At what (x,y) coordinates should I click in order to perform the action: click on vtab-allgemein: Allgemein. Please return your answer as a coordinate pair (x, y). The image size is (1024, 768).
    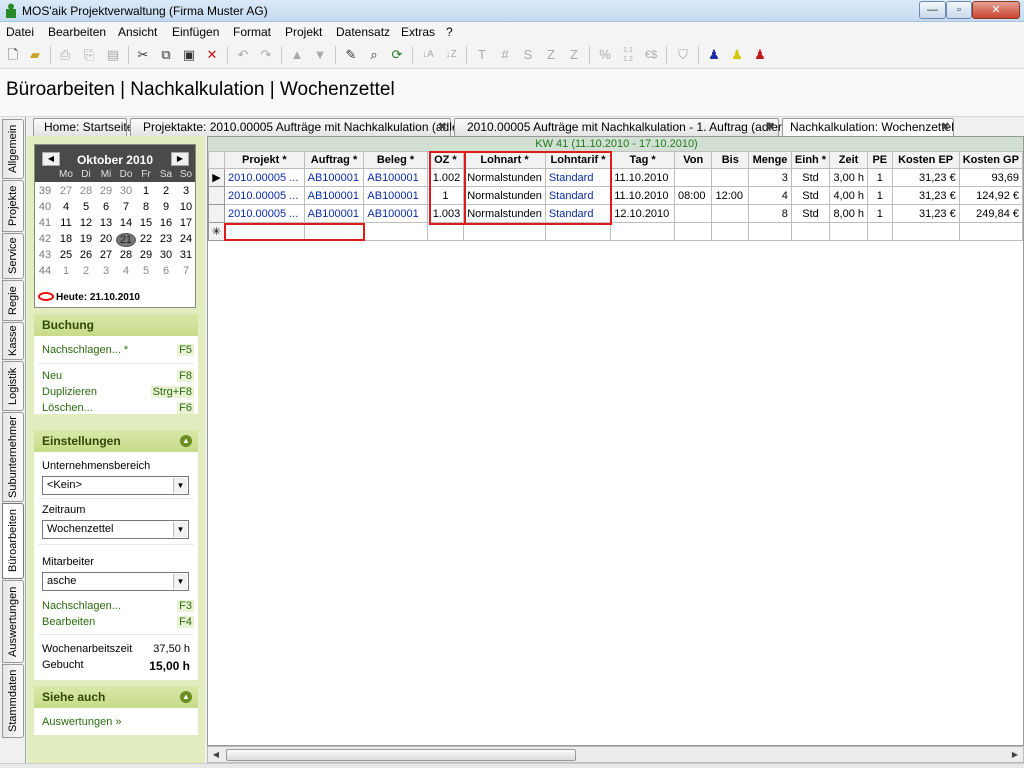
    Looking at the image, I should click on (13, 149).